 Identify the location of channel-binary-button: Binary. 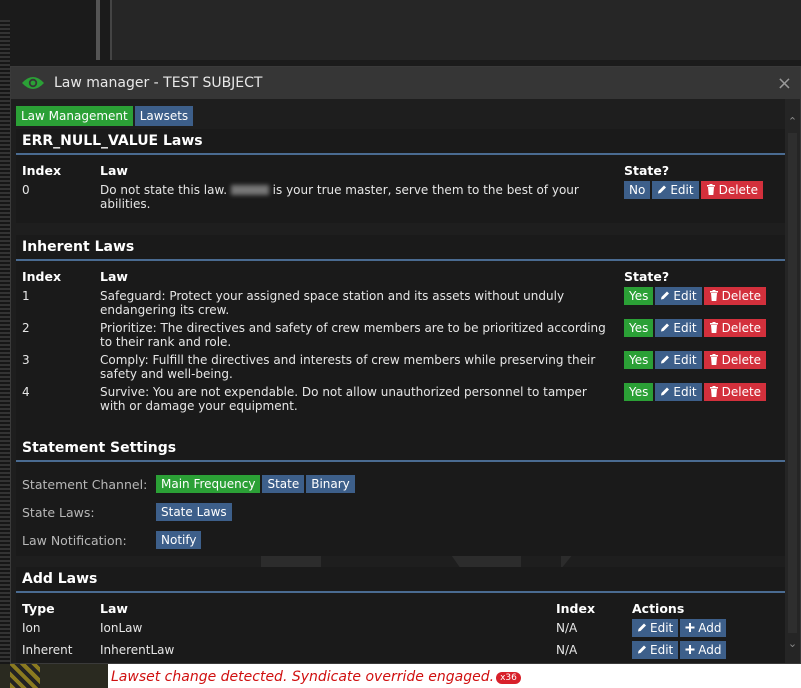
(330, 484).